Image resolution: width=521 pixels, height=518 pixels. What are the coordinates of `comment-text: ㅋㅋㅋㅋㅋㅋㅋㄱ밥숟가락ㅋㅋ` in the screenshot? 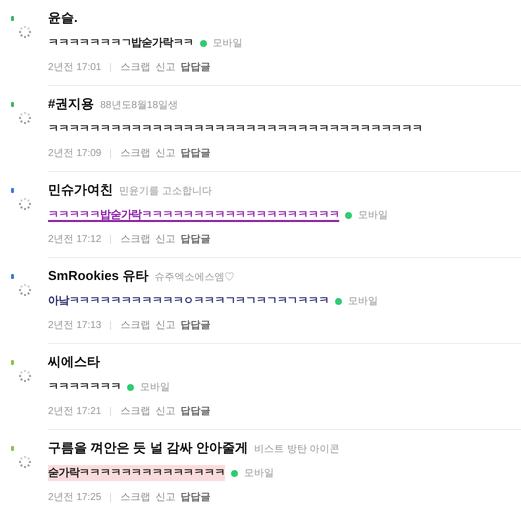 It's located at (121, 43).